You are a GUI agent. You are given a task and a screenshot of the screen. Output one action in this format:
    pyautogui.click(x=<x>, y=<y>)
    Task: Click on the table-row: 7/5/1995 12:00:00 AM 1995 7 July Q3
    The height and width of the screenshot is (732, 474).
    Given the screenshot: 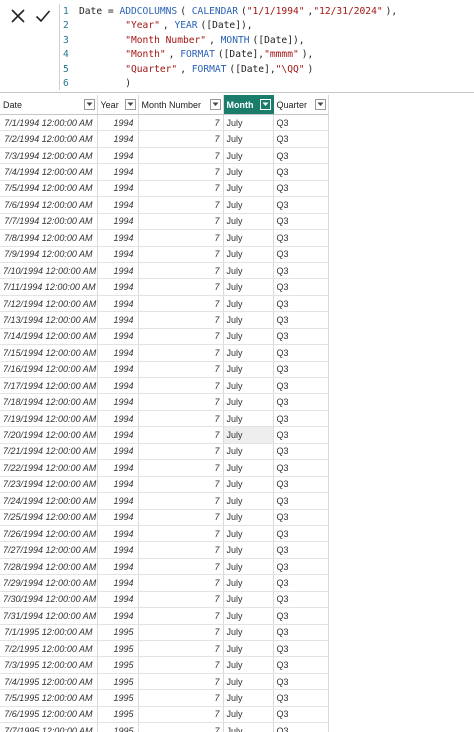 What is the action you would take?
    pyautogui.click(x=164, y=698)
    